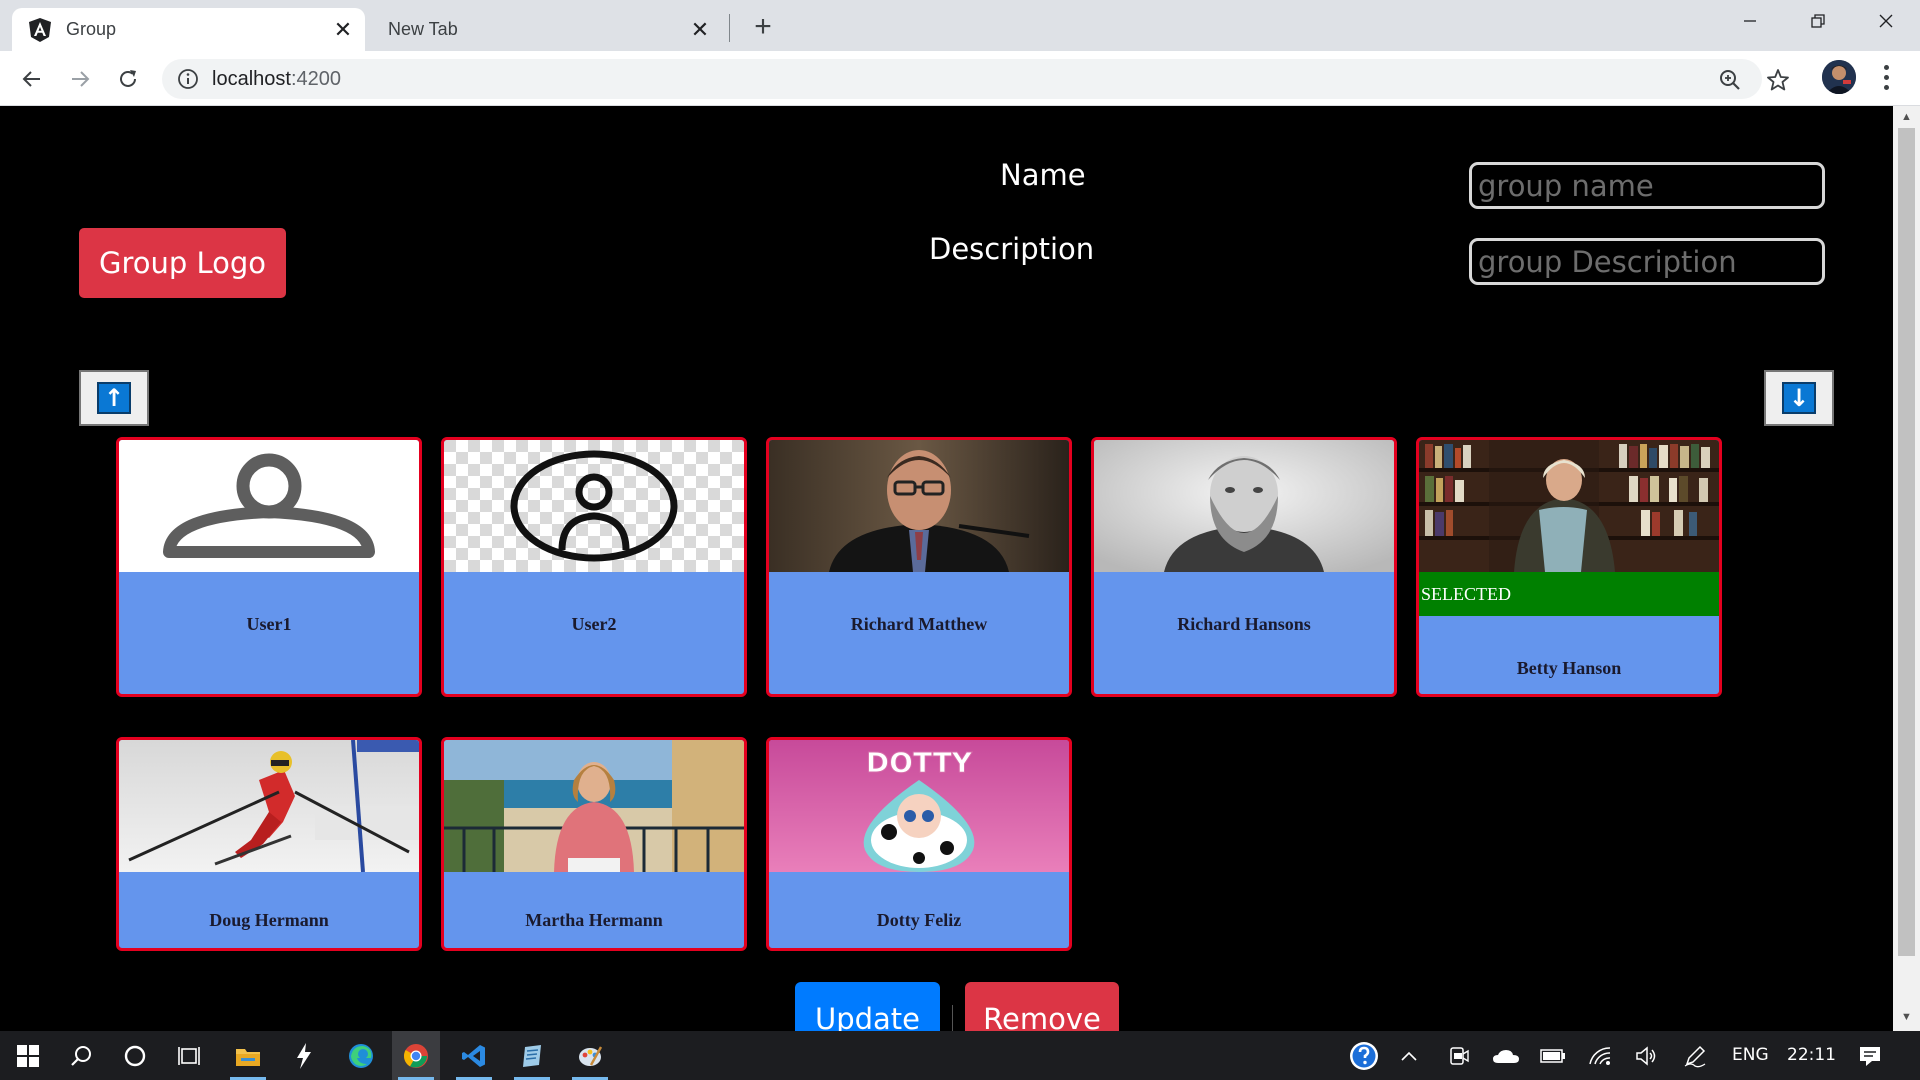 The height and width of the screenshot is (1080, 1920). Describe the element at coordinates (315, 79) in the screenshot. I see `url-port: :4200` at that location.